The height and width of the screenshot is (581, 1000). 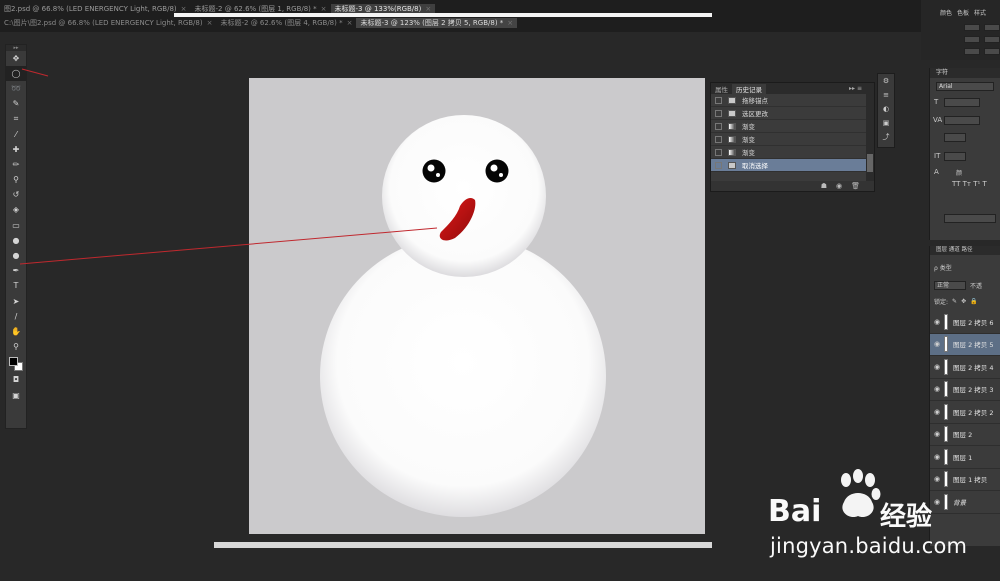 What do you see at coordinates (463, 545) in the screenshot?
I see `horizontal-scrollbar` at bounding box center [463, 545].